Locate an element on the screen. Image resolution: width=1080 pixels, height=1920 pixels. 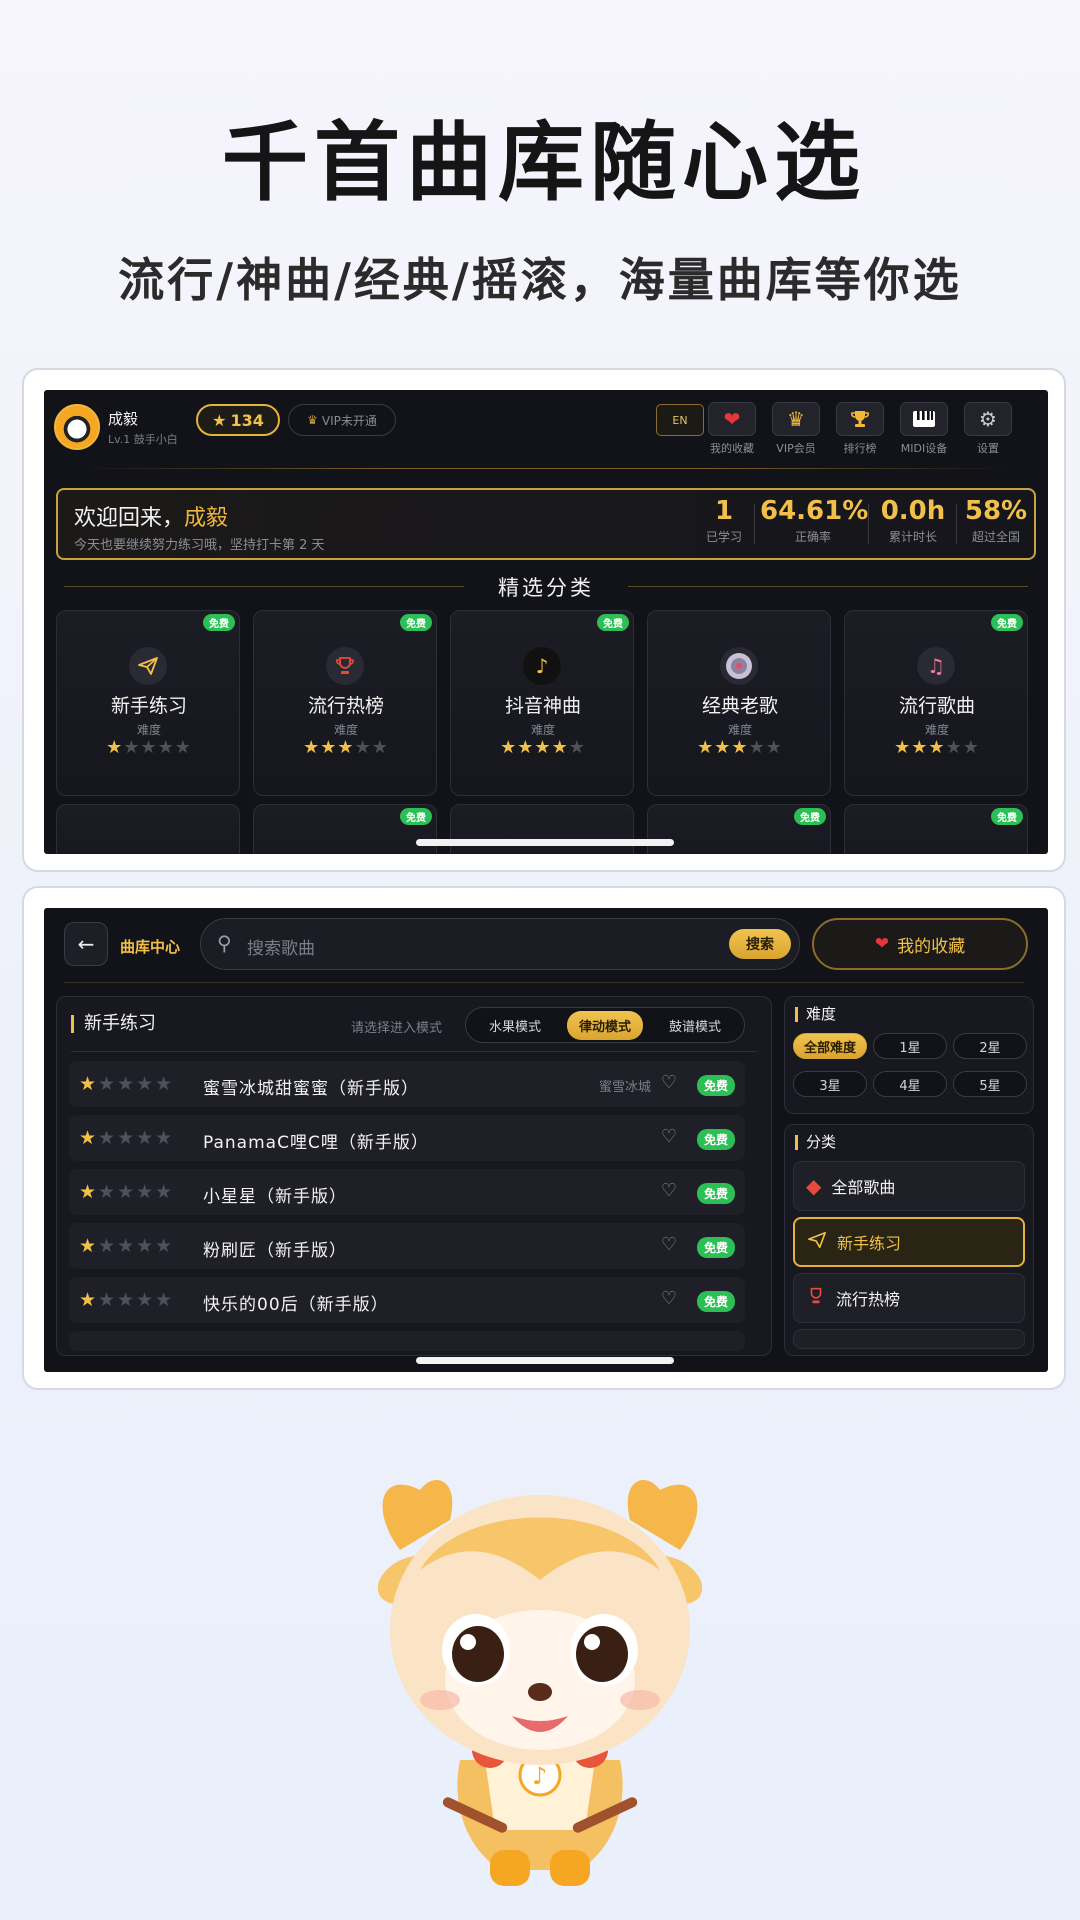
stat-label: 正确率 is located at coordinates (812, 537).